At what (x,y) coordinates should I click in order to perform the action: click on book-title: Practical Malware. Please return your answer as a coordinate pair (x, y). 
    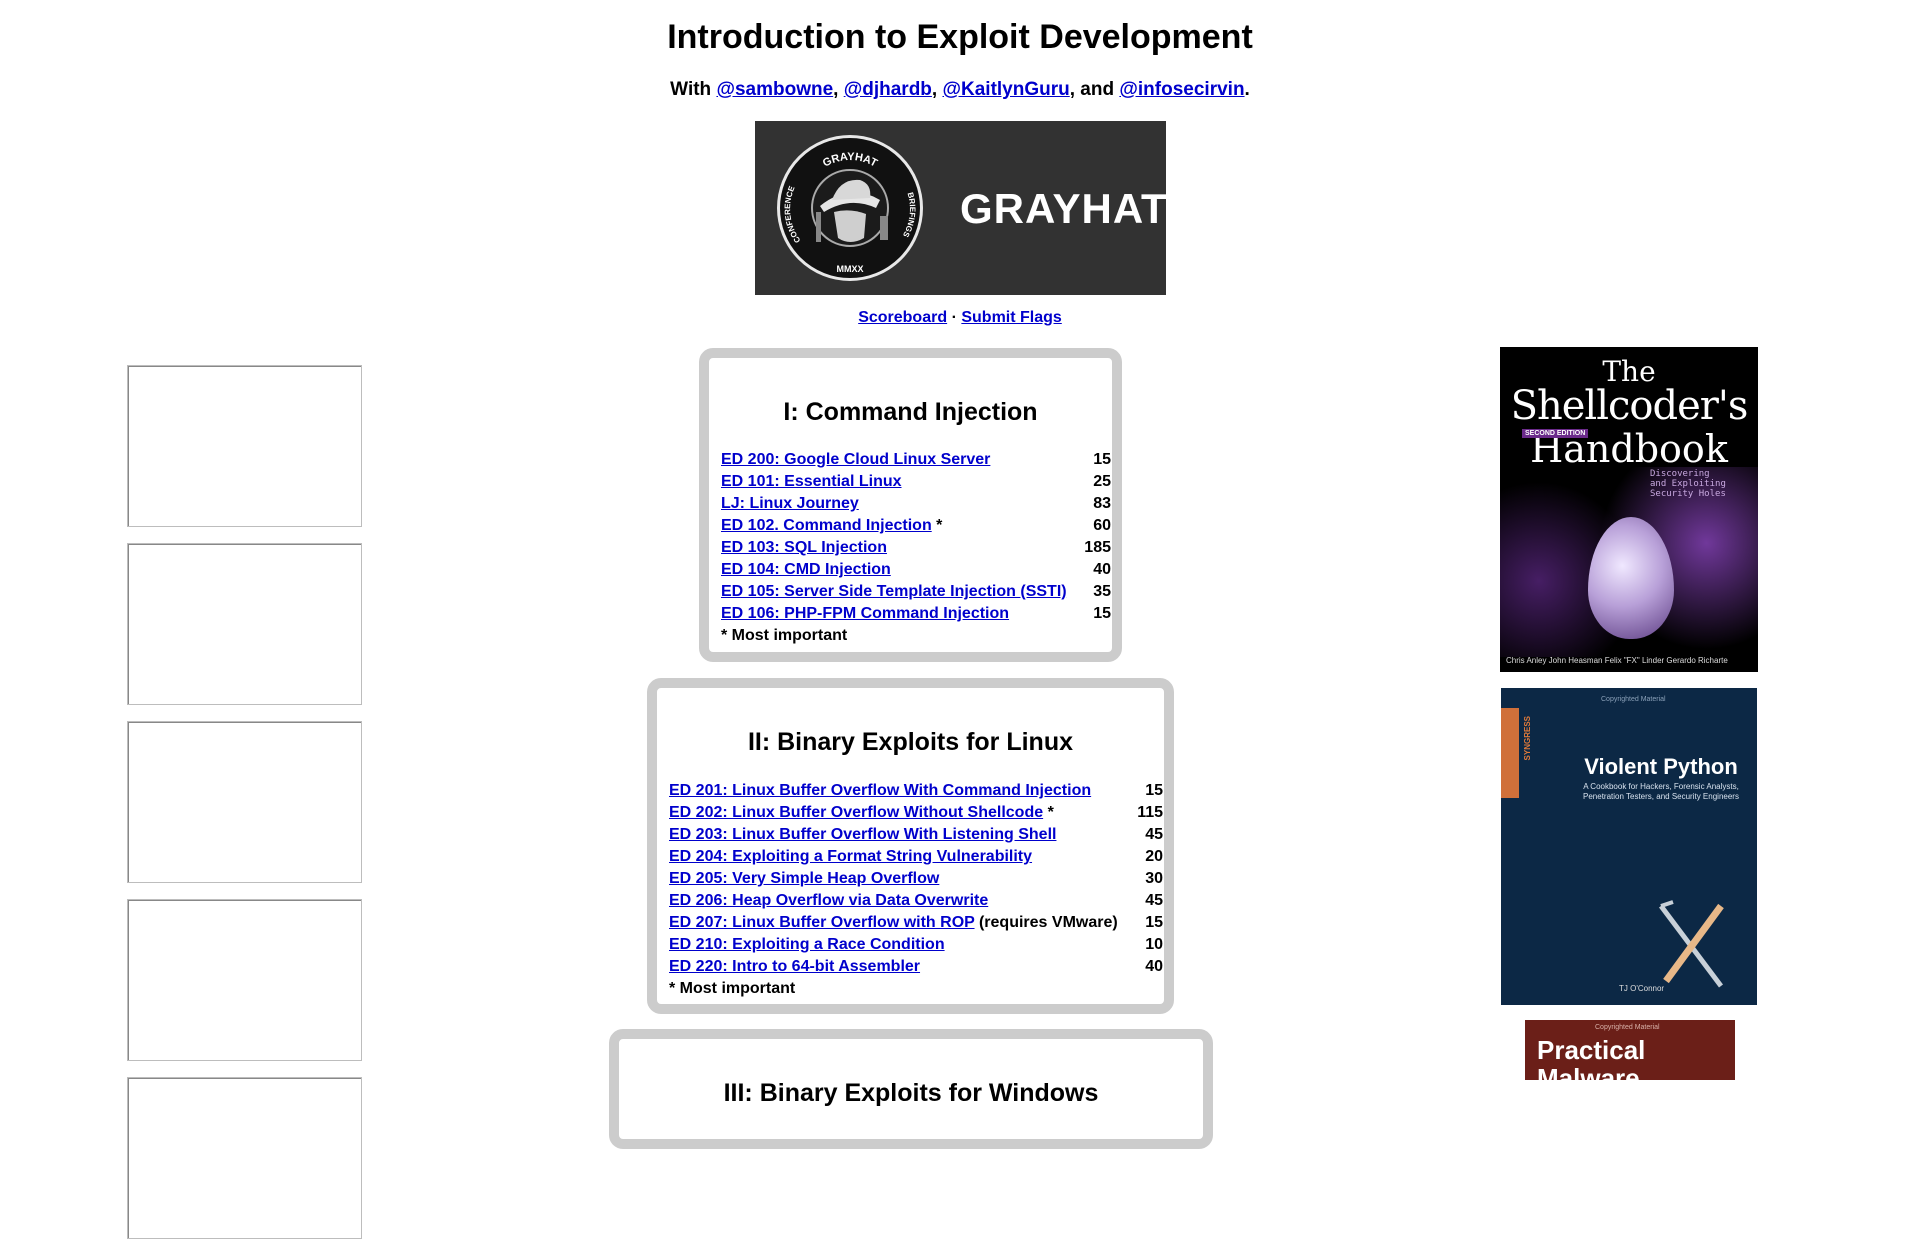
    Looking at the image, I should click on (1591, 1058).